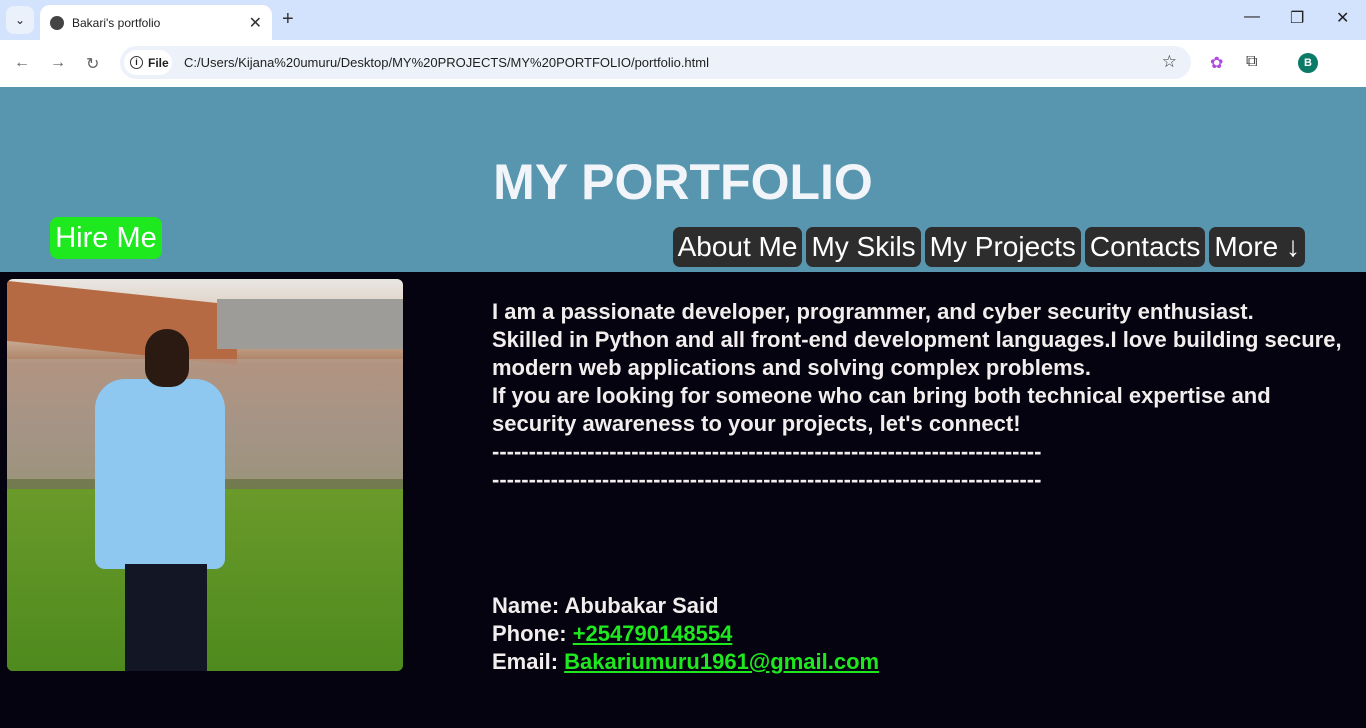  Describe the element at coordinates (255, 23) in the screenshot. I see `close-tab-icon: ✕` at that location.